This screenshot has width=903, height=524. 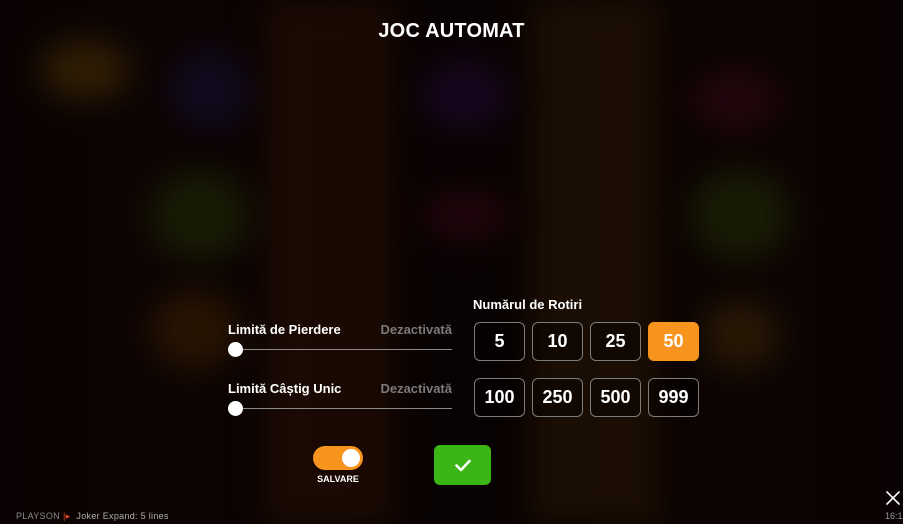 What do you see at coordinates (528, 304) in the screenshot?
I see `spins-title: Numărul de Rotiri` at bounding box center [528, 304].